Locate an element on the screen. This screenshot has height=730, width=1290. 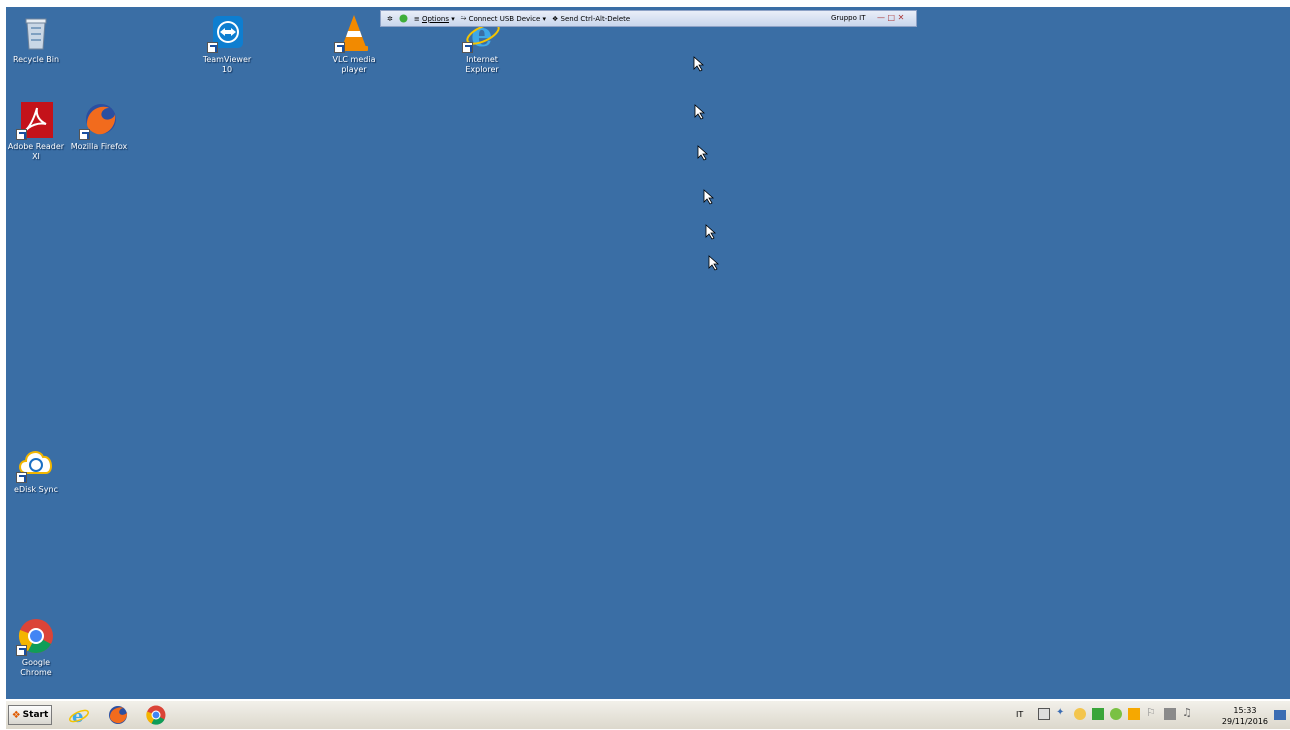
teamviewer-tray-icon is located at coordinates (1098, 714).